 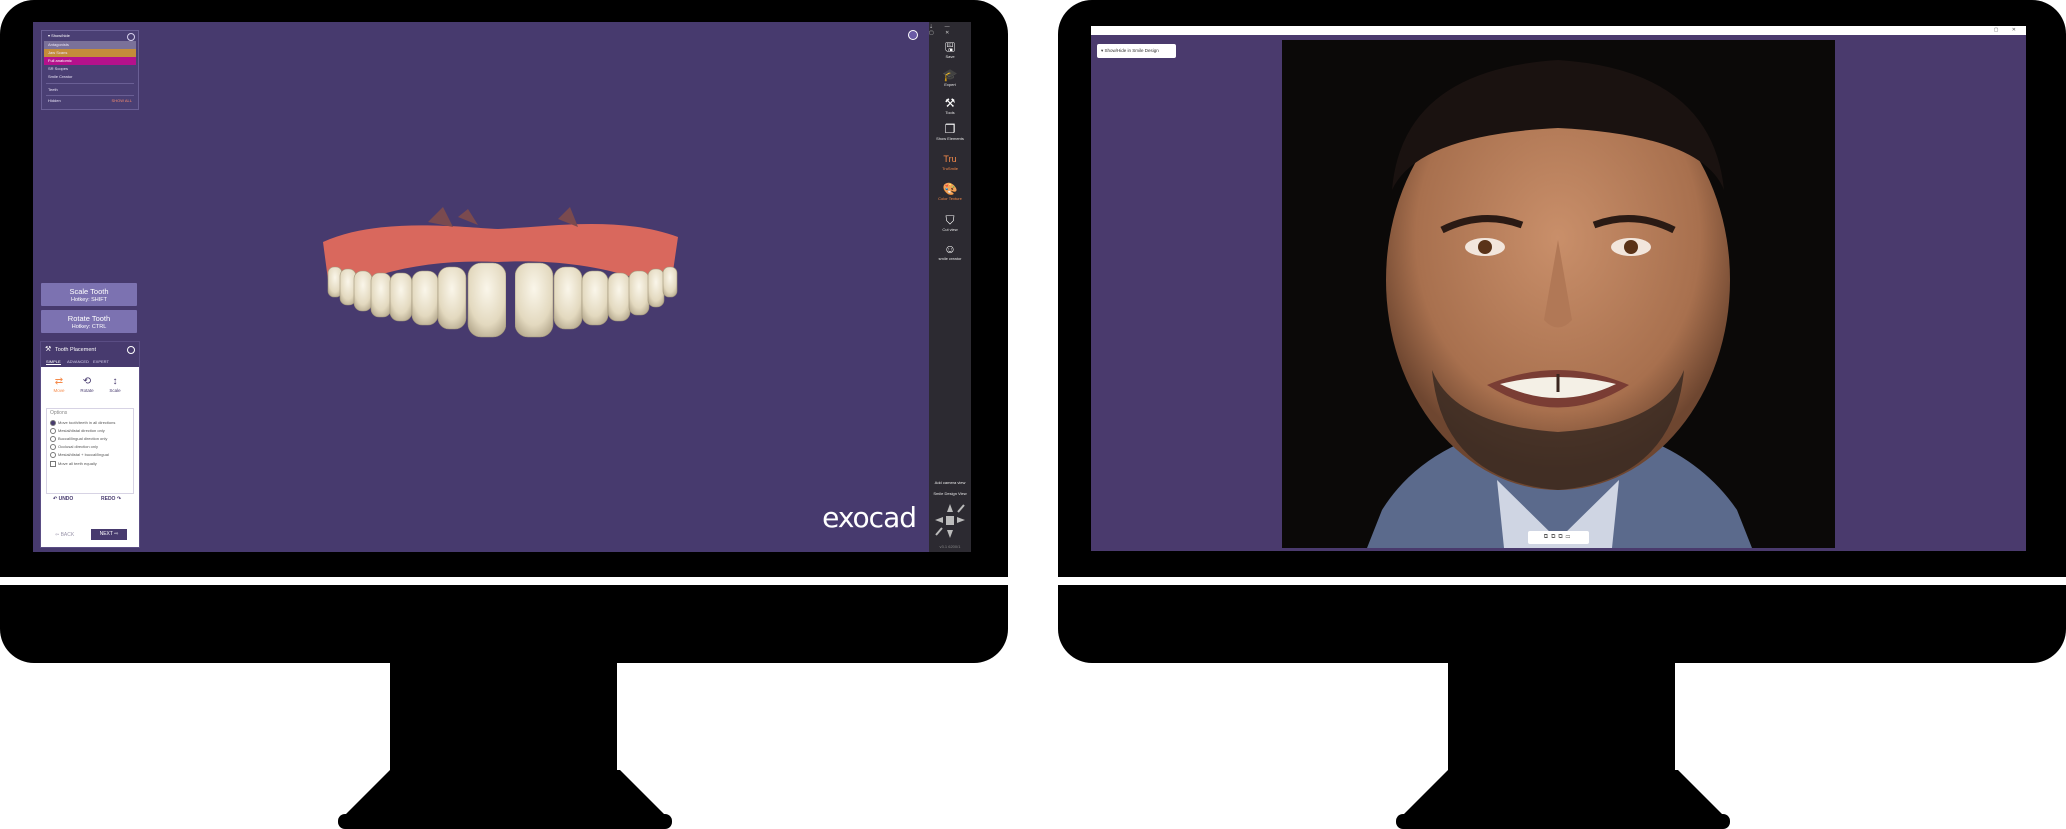 What do you see at coordinates (79, 454) in the screenshot?
I see `option-mesial-buccal: Mesial/distal + buccal/lingual` at bounding box center [79, 454].